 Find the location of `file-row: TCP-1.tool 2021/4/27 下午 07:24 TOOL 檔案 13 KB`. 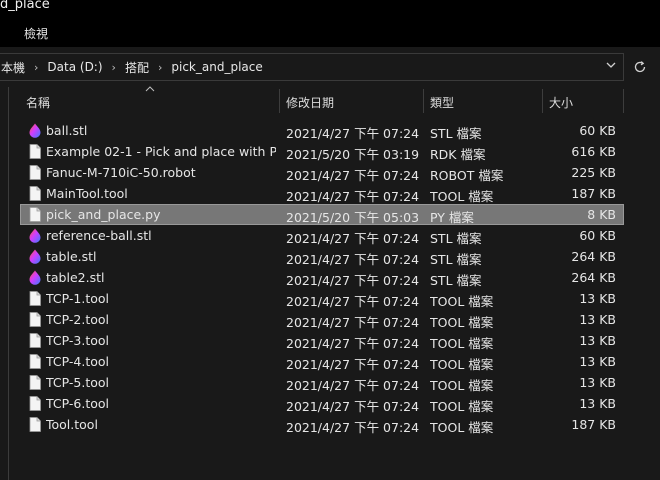

file-row: TCP-1.tool 2021/4/27 下午 07:24 TOOL 檔案 13 KB is located at coordinates (317, 298).